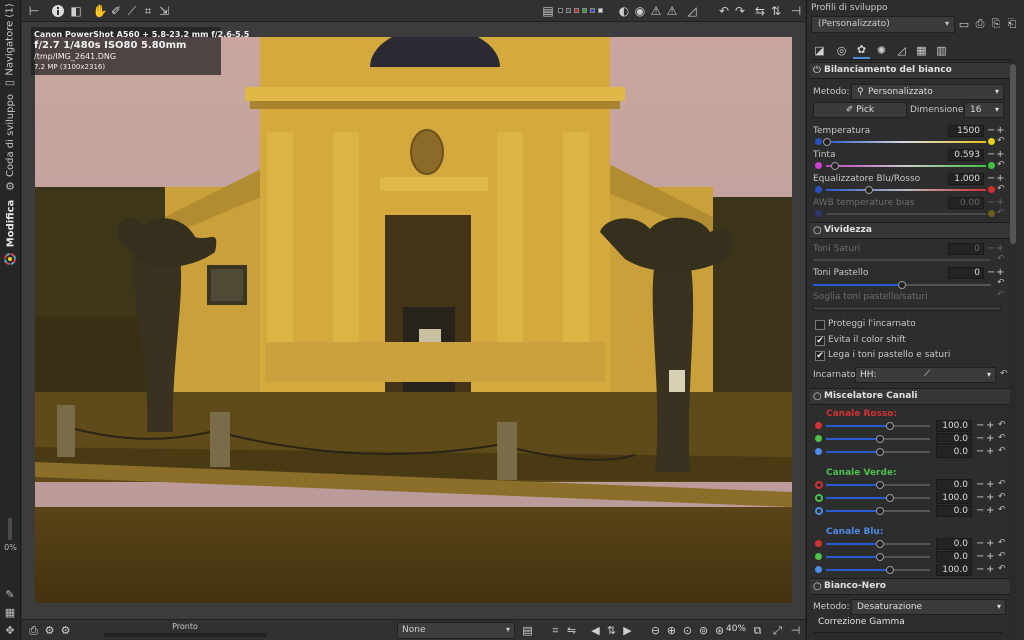  What do you see at coordinates (655, 630) in the screenshot?
I see `zoom-out-icon: ⊖` at bounding box center [655, 630].